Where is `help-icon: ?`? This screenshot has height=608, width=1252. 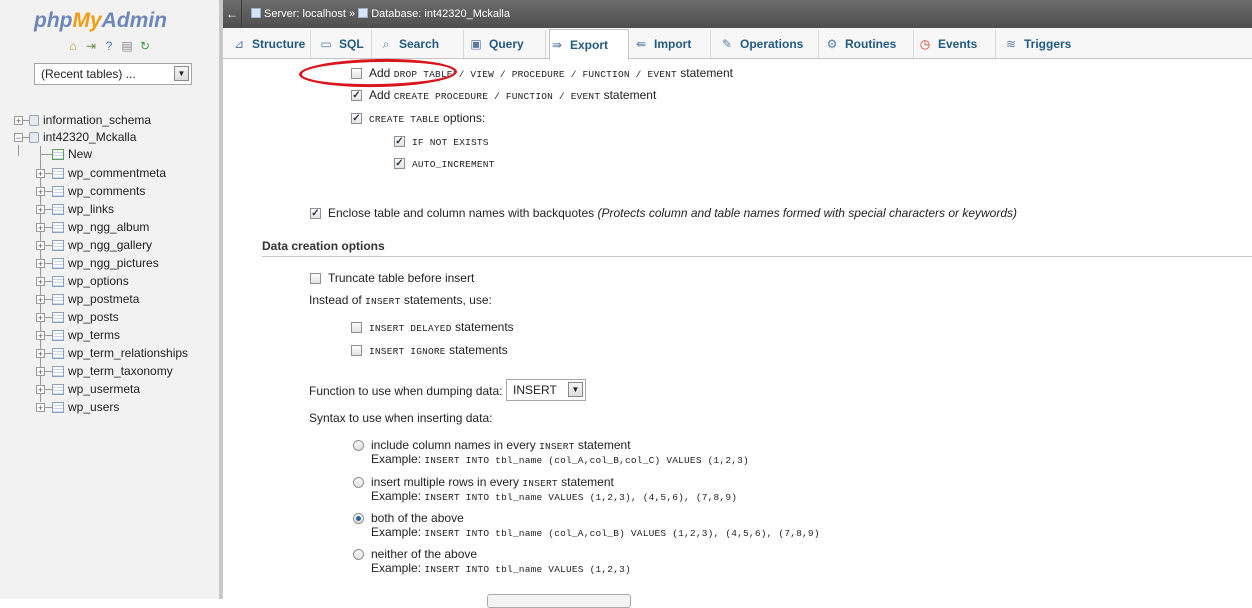
help-icon: ? is located at coordinates (109, 46).